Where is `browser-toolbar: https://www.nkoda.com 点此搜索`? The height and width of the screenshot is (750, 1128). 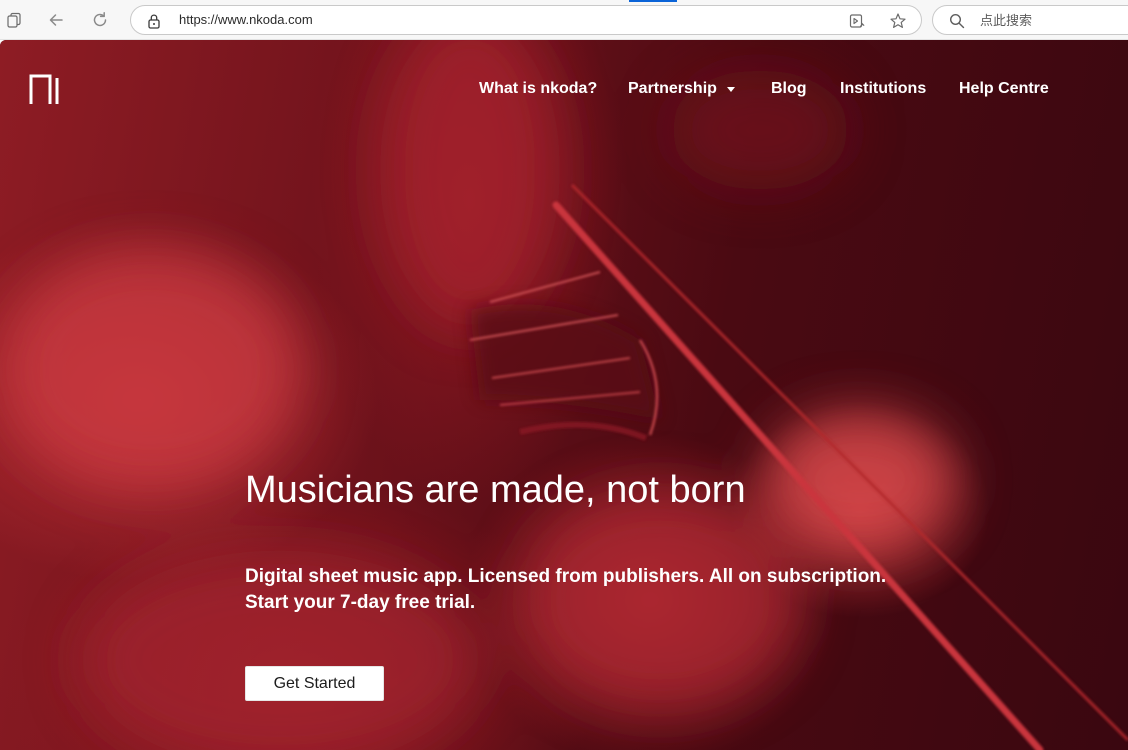
browser-toolbar: https://www.nkoda.com 点此搜索 is located at coordinates (564, 20).